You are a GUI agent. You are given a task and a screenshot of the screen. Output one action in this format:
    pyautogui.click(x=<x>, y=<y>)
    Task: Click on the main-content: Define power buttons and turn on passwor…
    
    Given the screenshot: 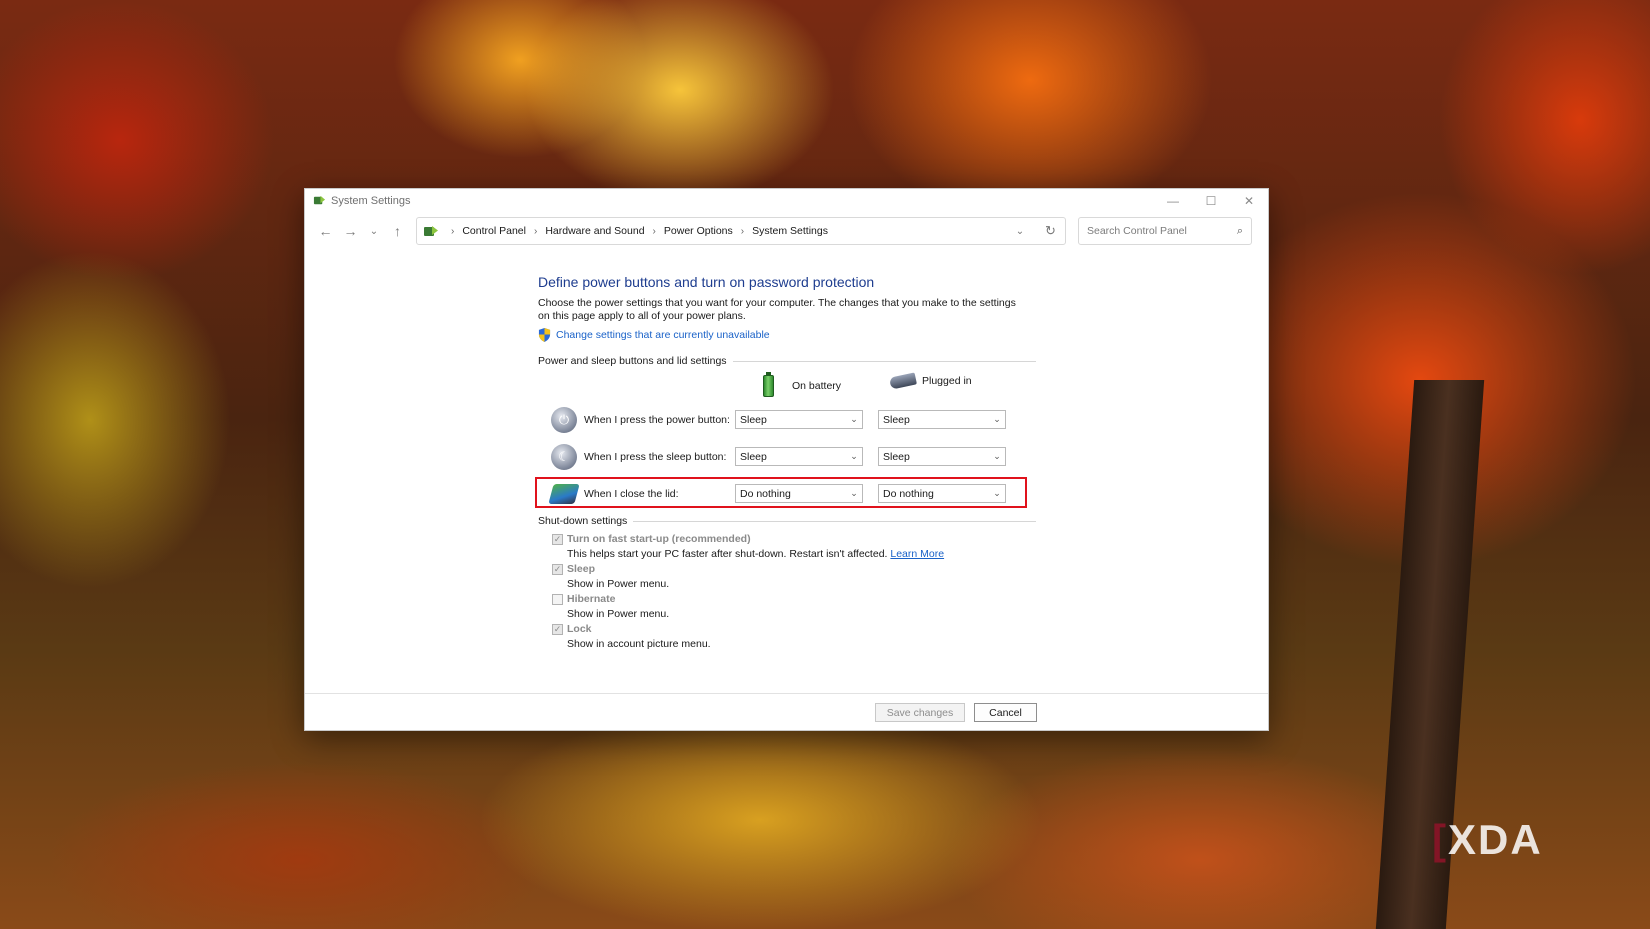 What is the action you would take?
    pyautogui.click(x=786, y=462)
    